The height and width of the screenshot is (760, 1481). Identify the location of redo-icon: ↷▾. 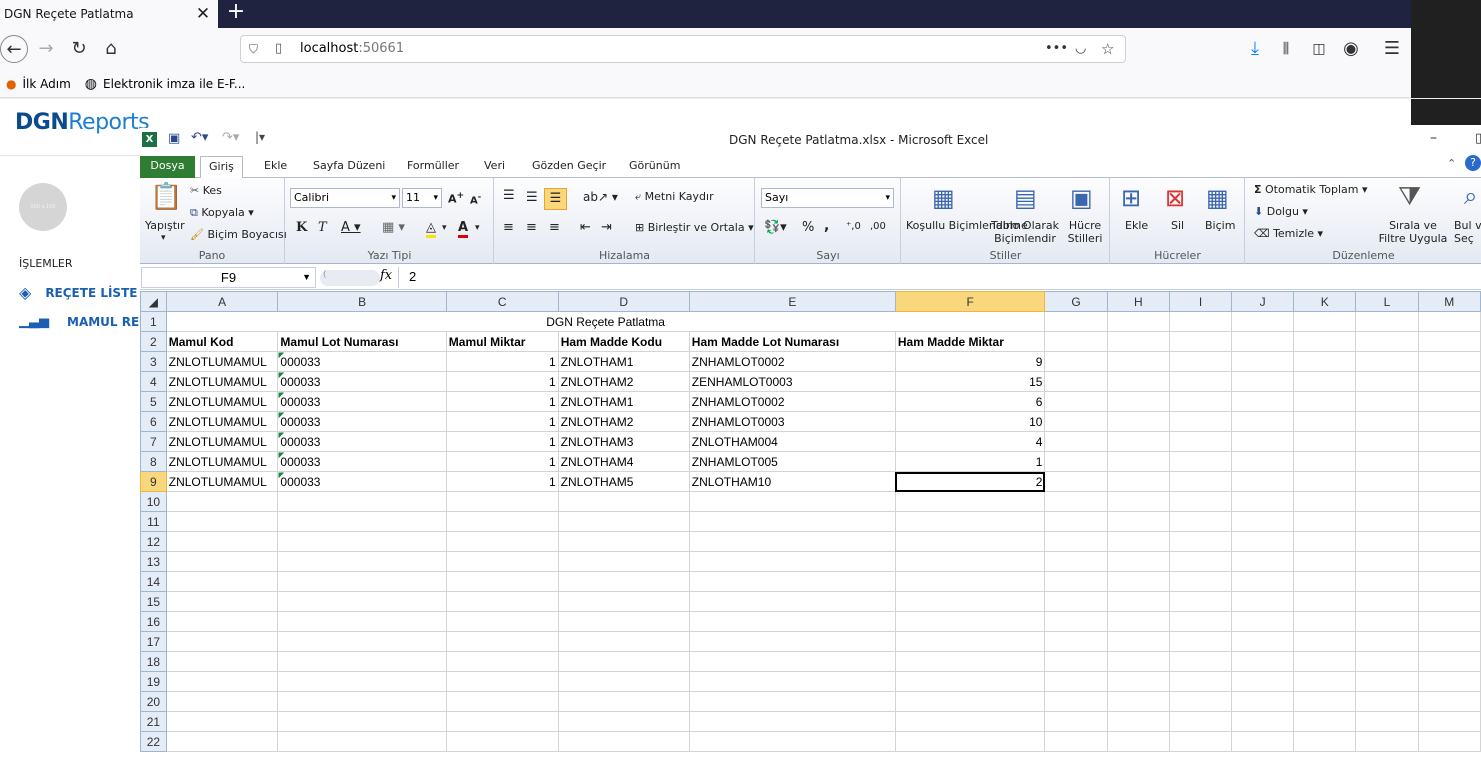
(230, 137).